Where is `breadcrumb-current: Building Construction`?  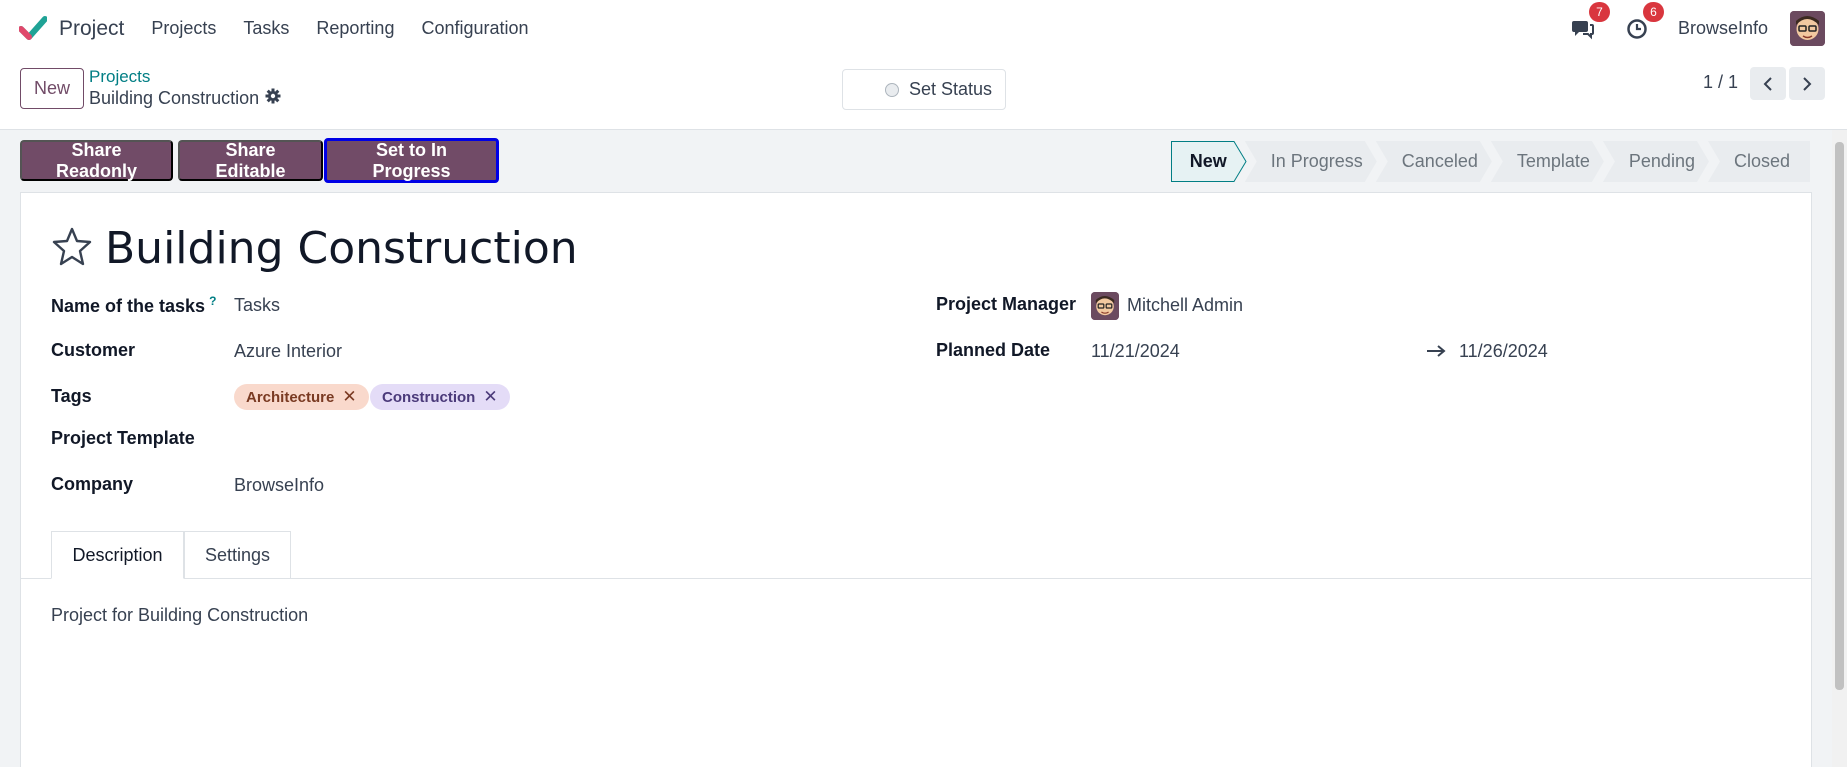 breadcrumb-current: Building Construction is located at coordinates (185, 98).